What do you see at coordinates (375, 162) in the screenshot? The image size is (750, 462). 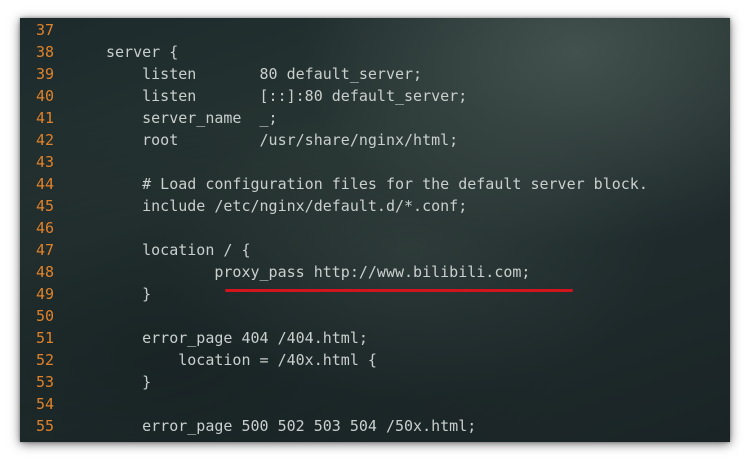 I see `code-line: 43` at bounding box center [375, 162].